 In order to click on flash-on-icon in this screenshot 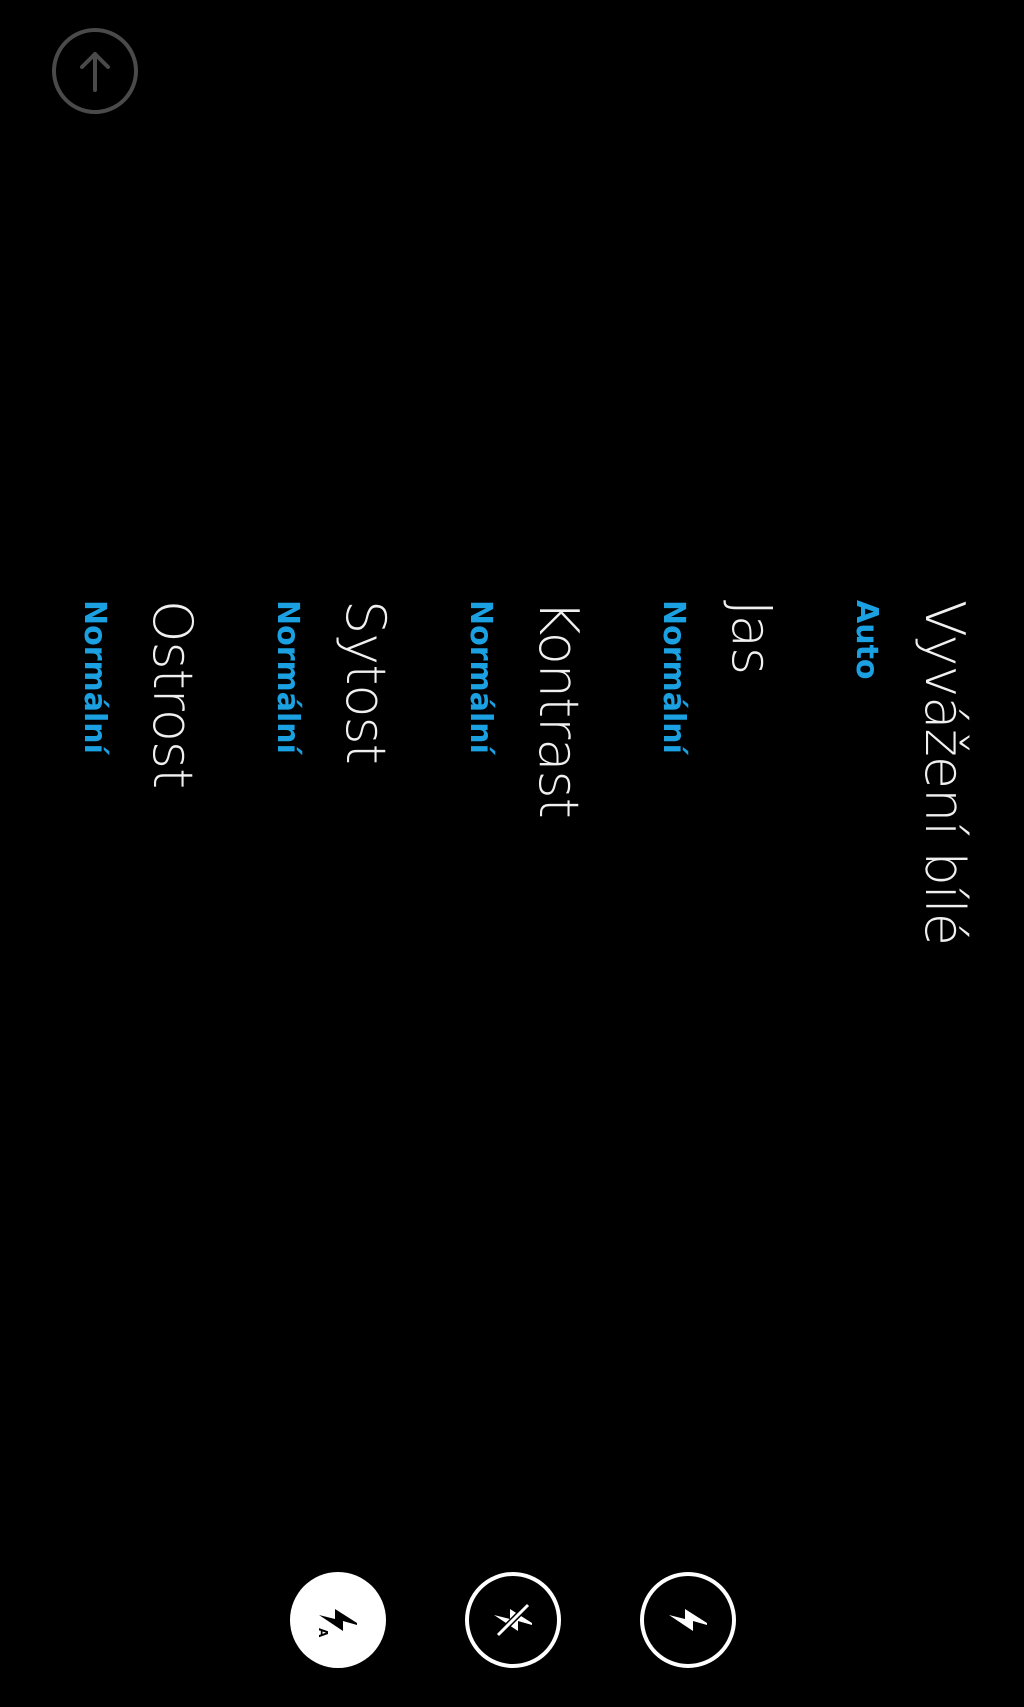, I will do `click(688, 1620)`.